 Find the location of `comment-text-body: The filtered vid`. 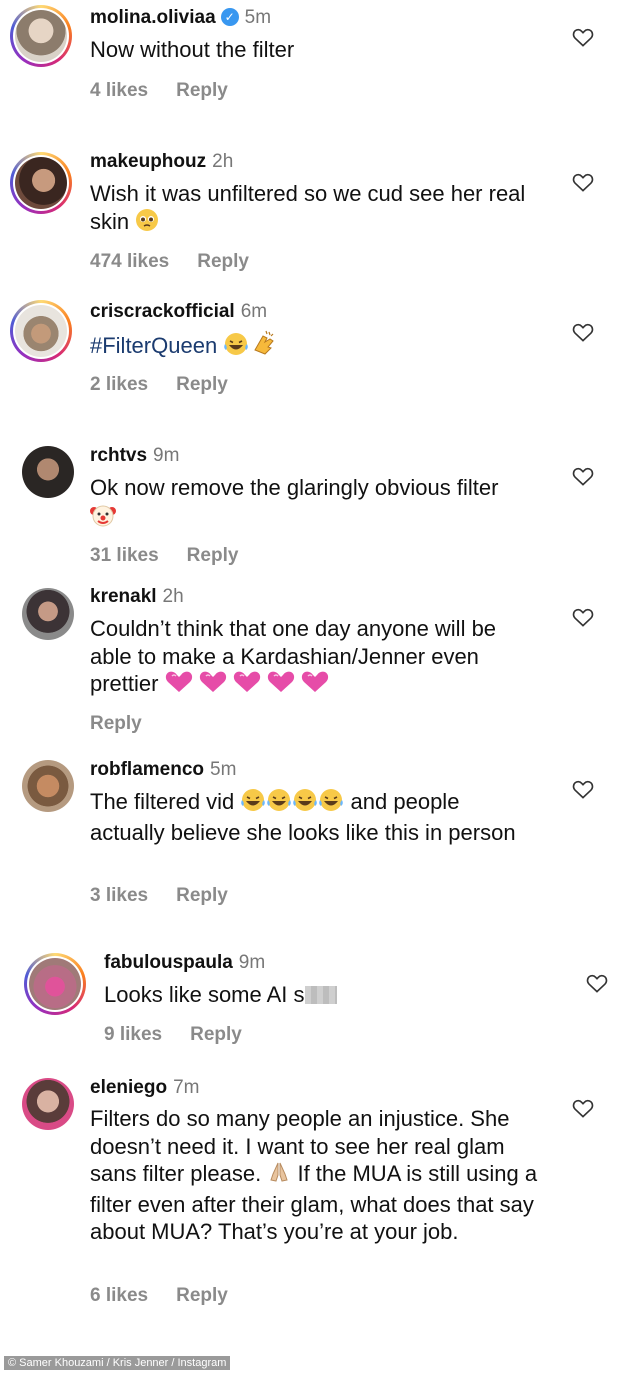

comment-text-body: The filtered vid is located at coordinates (162, 801).